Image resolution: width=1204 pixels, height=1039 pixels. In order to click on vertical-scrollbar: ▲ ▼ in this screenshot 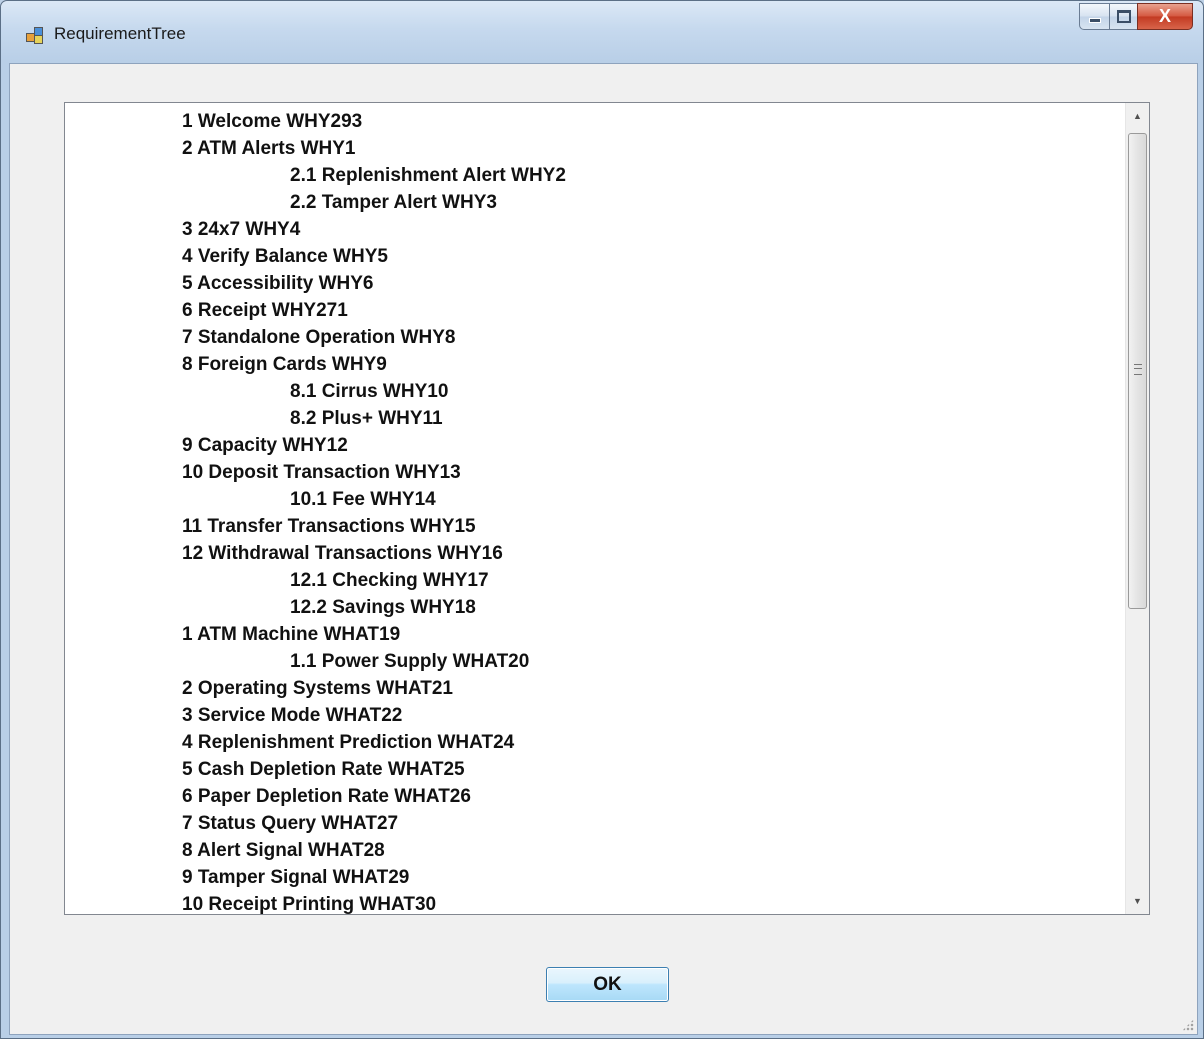, I will do `click(1137, 508)`.